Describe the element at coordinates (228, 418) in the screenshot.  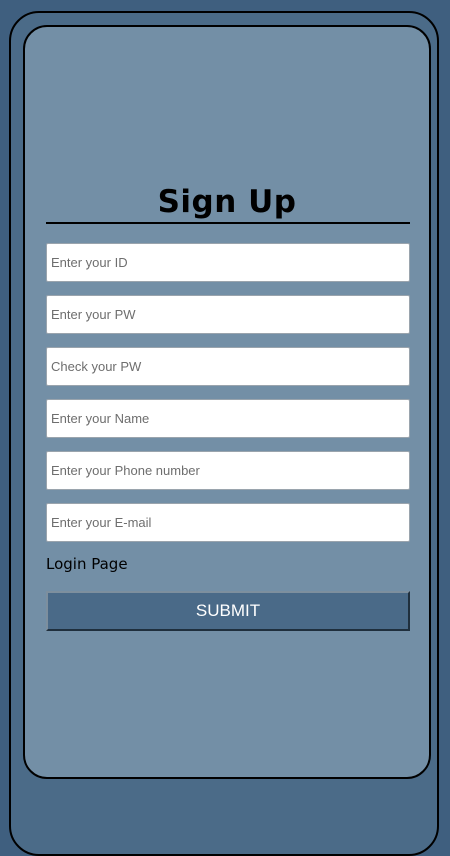
I see `name-input` at that location.